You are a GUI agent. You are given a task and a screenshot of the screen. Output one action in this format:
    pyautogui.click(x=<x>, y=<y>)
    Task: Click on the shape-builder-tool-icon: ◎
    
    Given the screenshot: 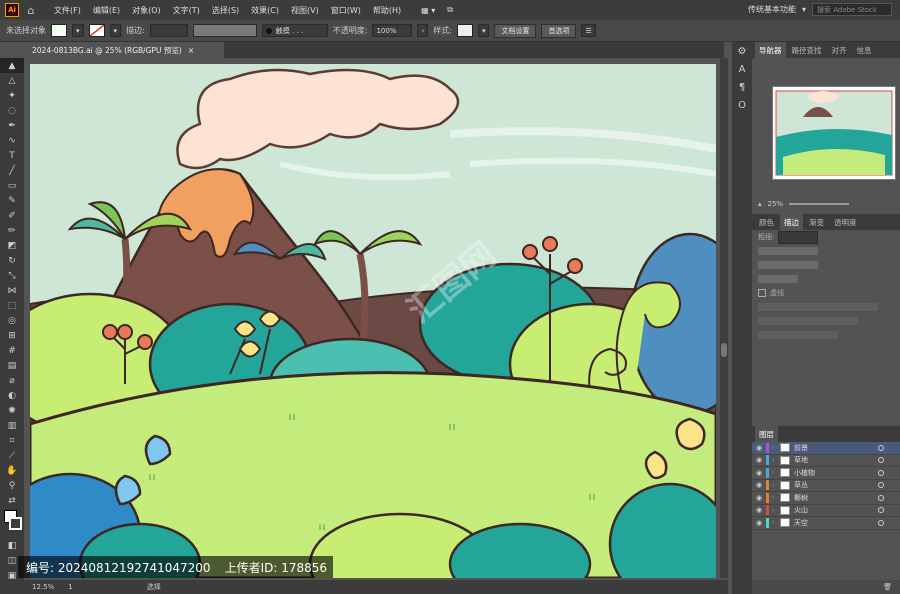 What is the action you would take?
    pyautogui.click(x=12, y=320)
    